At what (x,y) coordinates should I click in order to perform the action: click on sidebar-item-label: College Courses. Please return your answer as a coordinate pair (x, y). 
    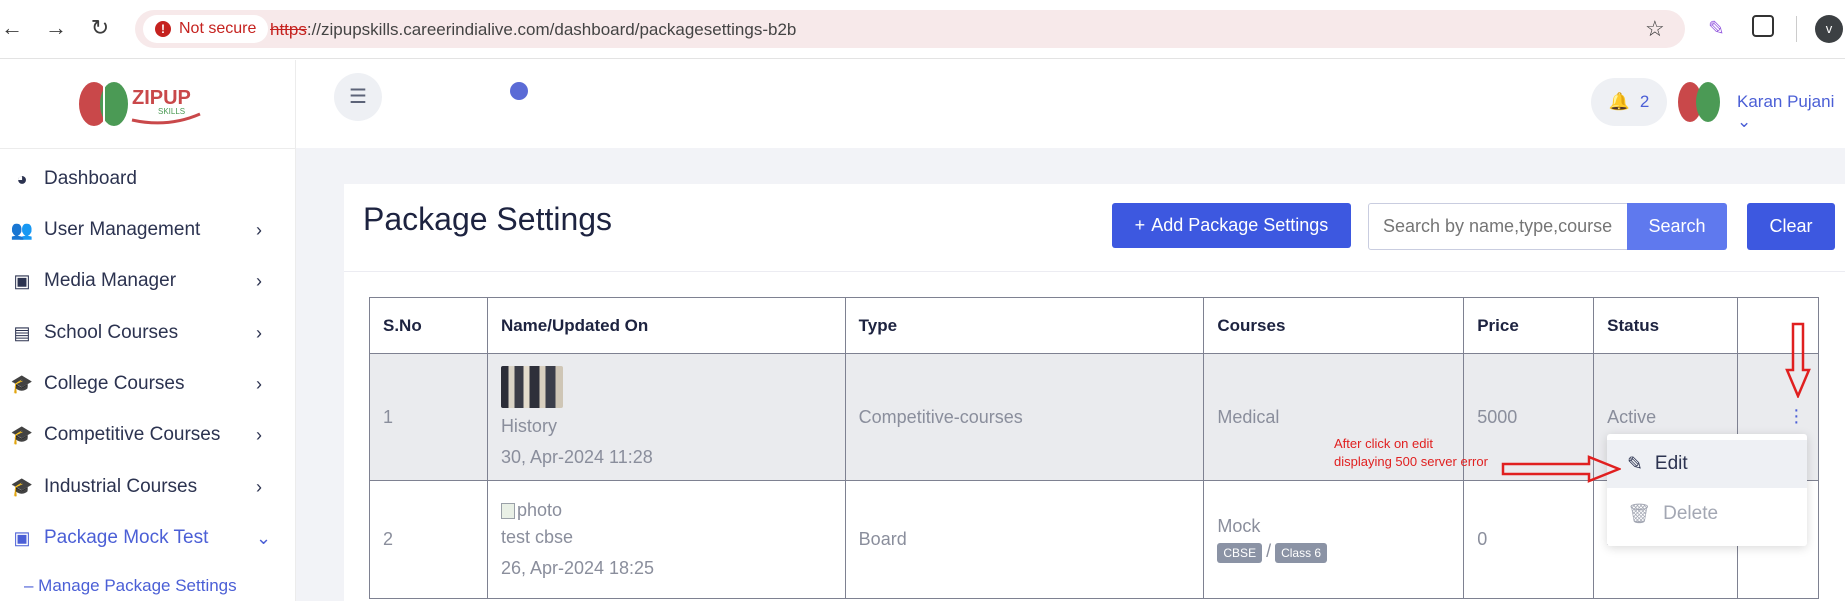
    Looking at the image, I should click on (114, 383).